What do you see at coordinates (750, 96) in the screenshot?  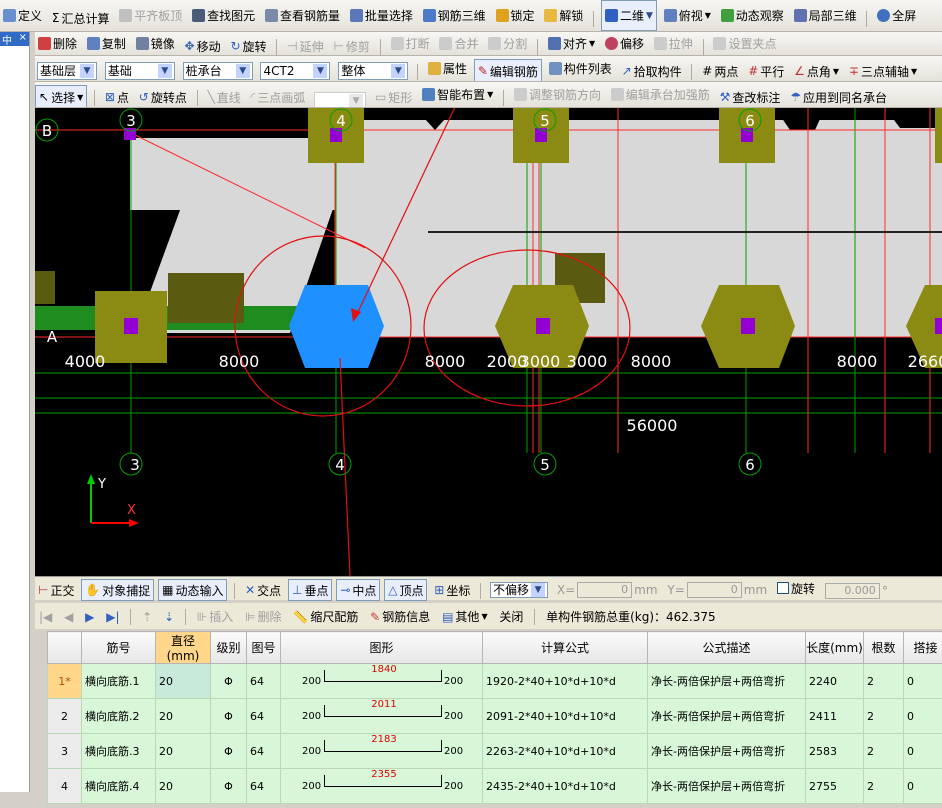 I see `check-annotation-button: ⚒ 查改标注` at bounding box center [750, 96].